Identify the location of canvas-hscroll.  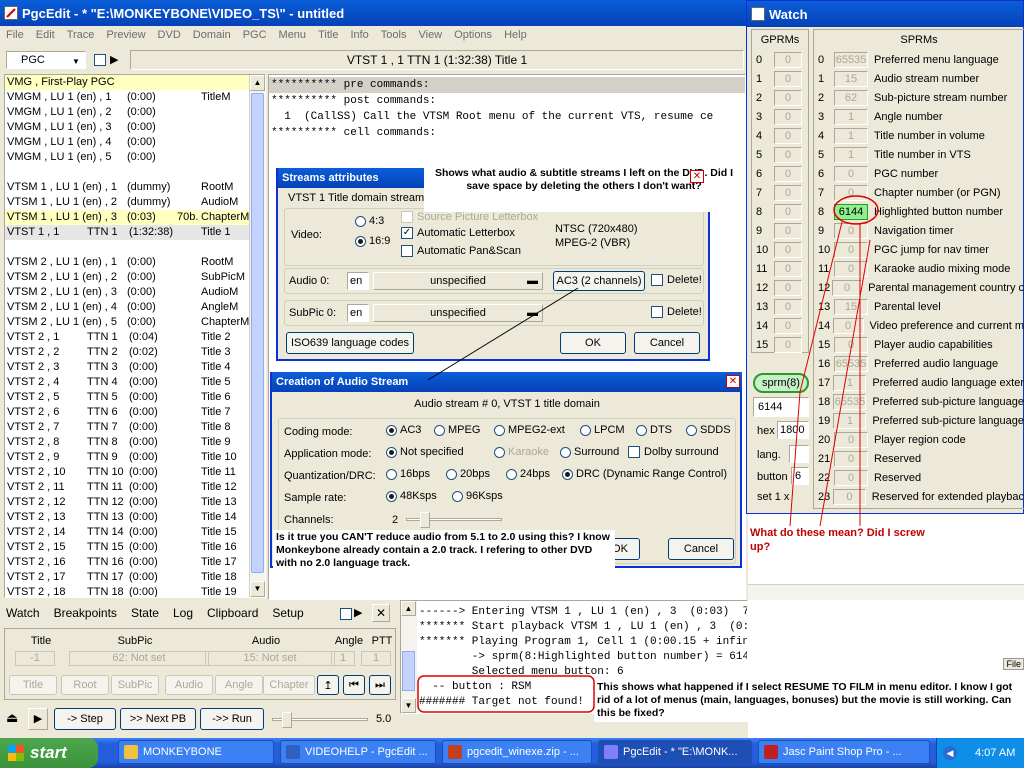
(886, 592).